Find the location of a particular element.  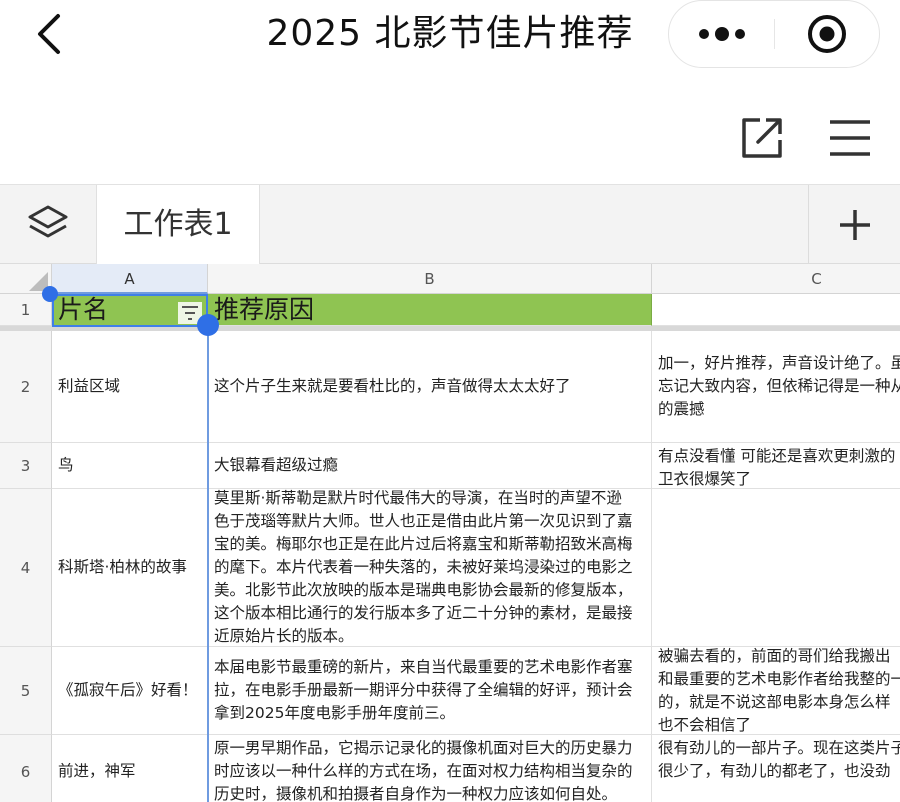

sheet-list-button is located at coordinates (48, 224).